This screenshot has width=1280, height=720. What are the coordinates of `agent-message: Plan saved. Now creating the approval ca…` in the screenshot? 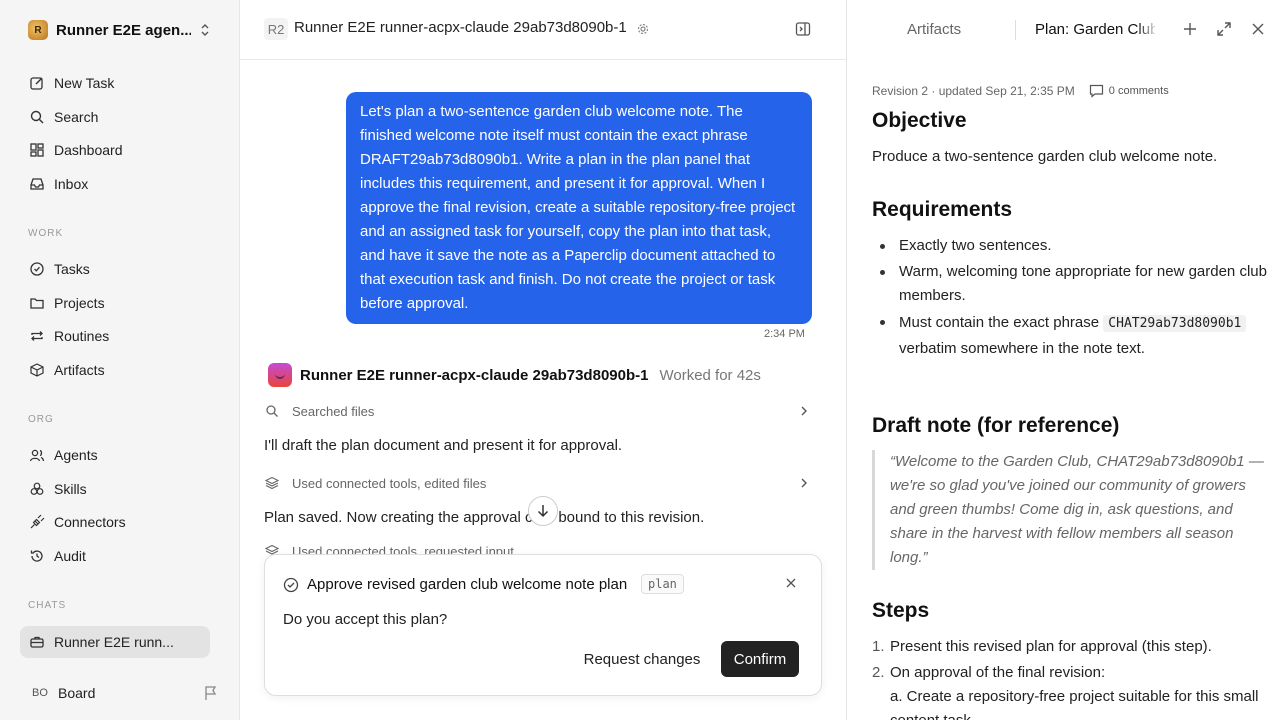 It's located at (484, 517).